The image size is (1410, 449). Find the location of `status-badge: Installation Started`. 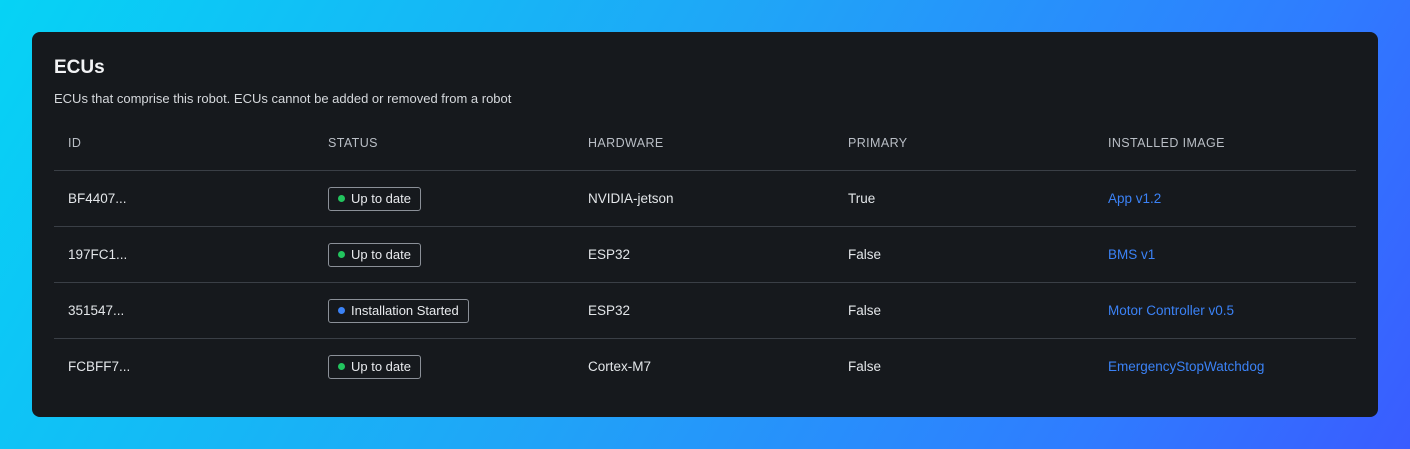

status-badge: Installation Started is located at coordinates (398, 310).